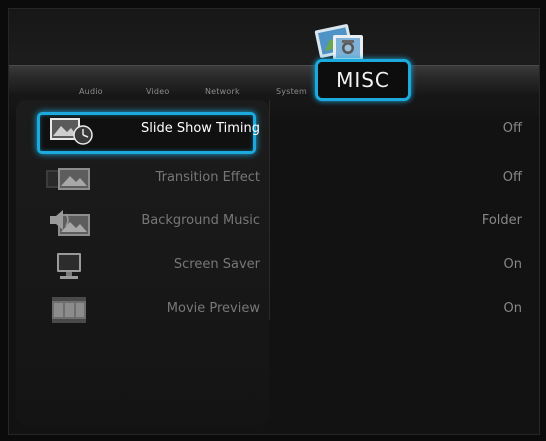  I want to click on setting-row-slide-show-timing: Slide Show Timing Off, so click(273, 130).